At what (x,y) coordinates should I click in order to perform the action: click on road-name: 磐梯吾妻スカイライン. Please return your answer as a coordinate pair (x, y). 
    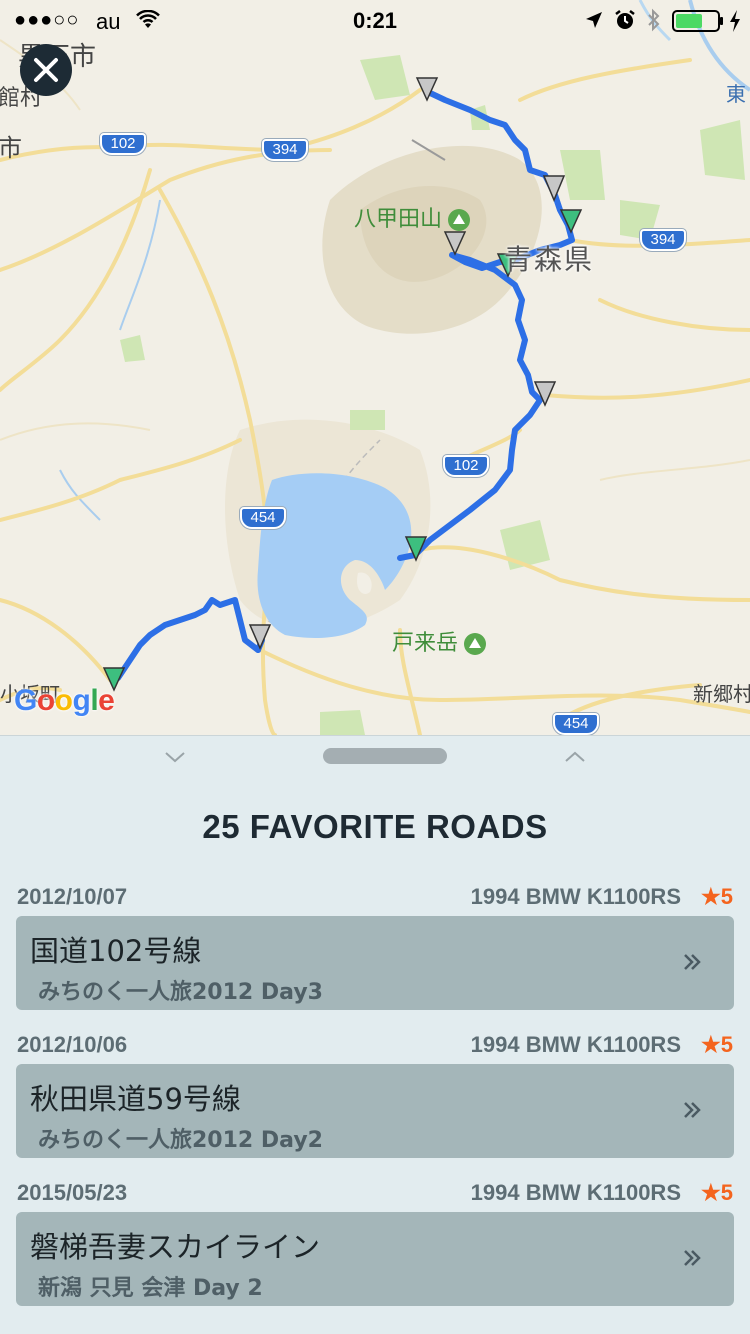
    Looking at the image, I should click on (175, 1247).